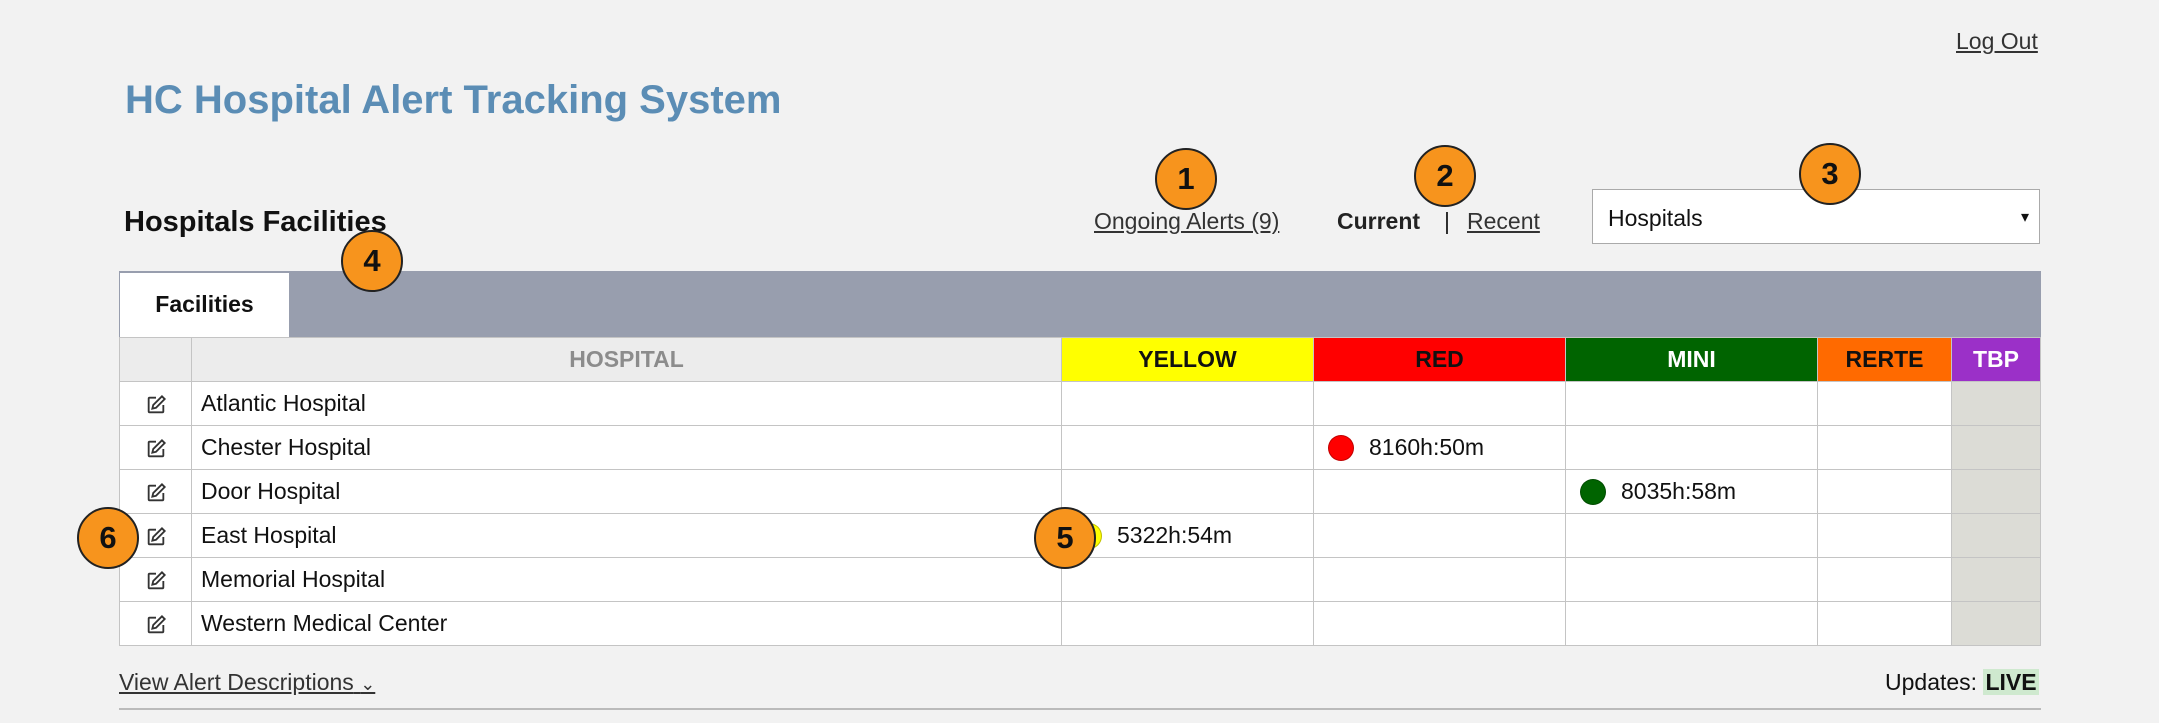  Describe the element at coordinates (108, 538) in the screenshot. I see `callout-marker: 6` at that location.